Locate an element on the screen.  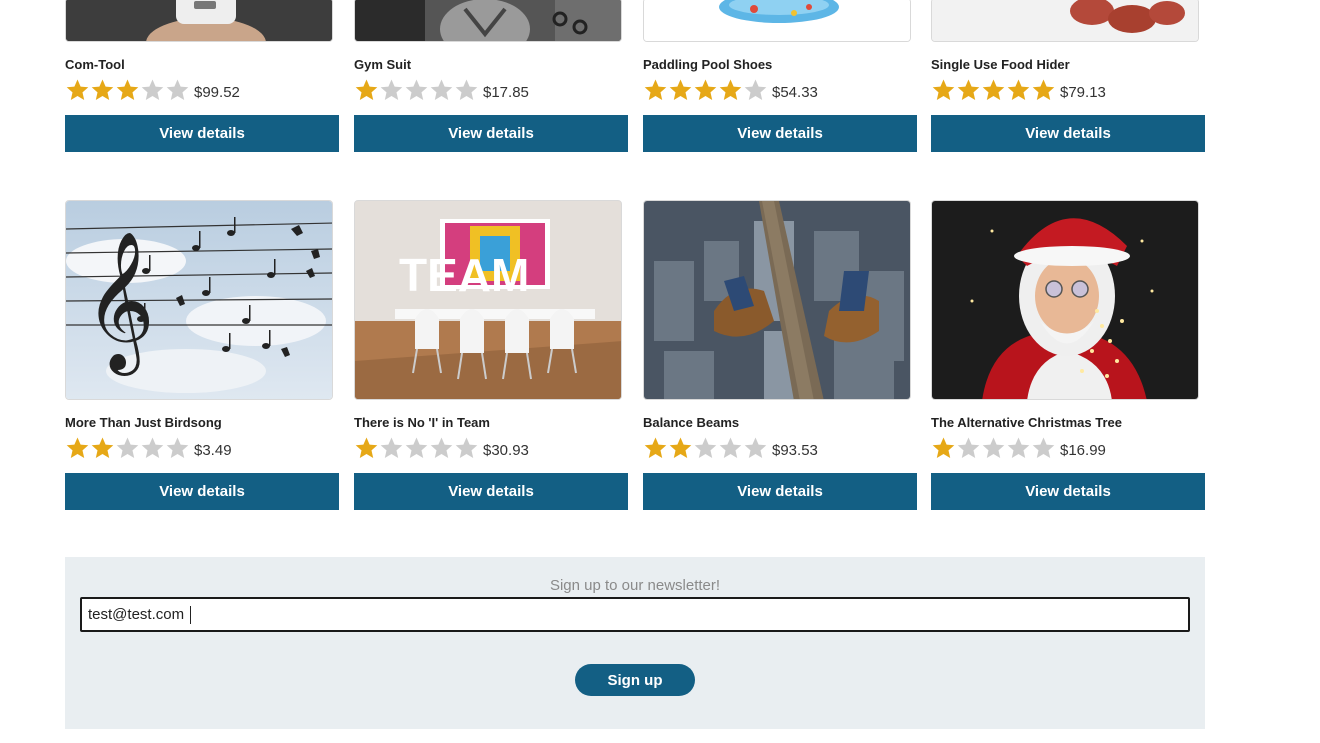
product-price: $99.52 is located at coordinates (217, 92).